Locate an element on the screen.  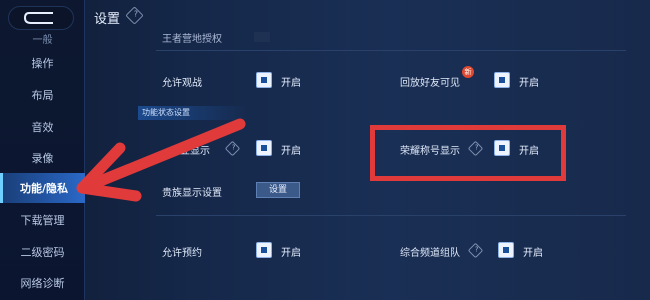
profession-display-checkbox is located at coordinates (264, 148).